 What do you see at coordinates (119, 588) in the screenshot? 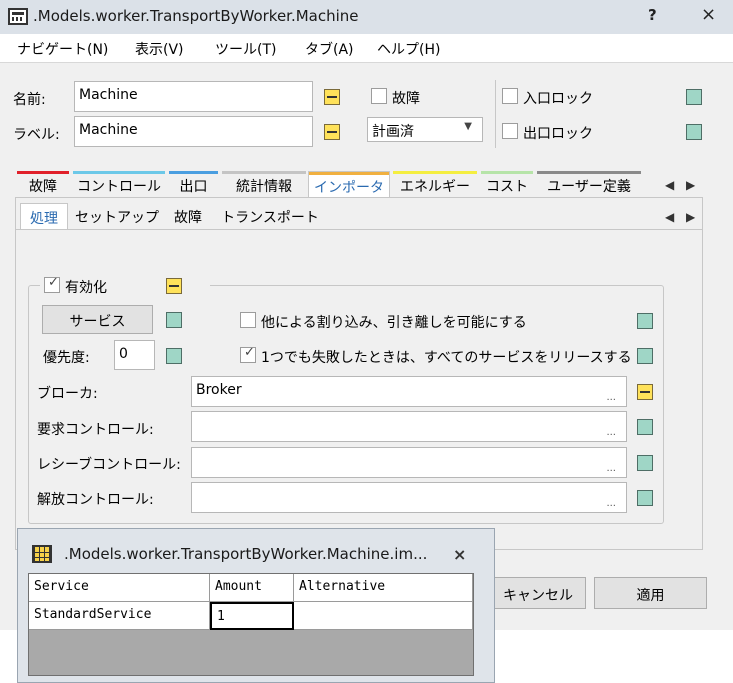
I see `column-header-service: Service` at bounding box center [119, 588].